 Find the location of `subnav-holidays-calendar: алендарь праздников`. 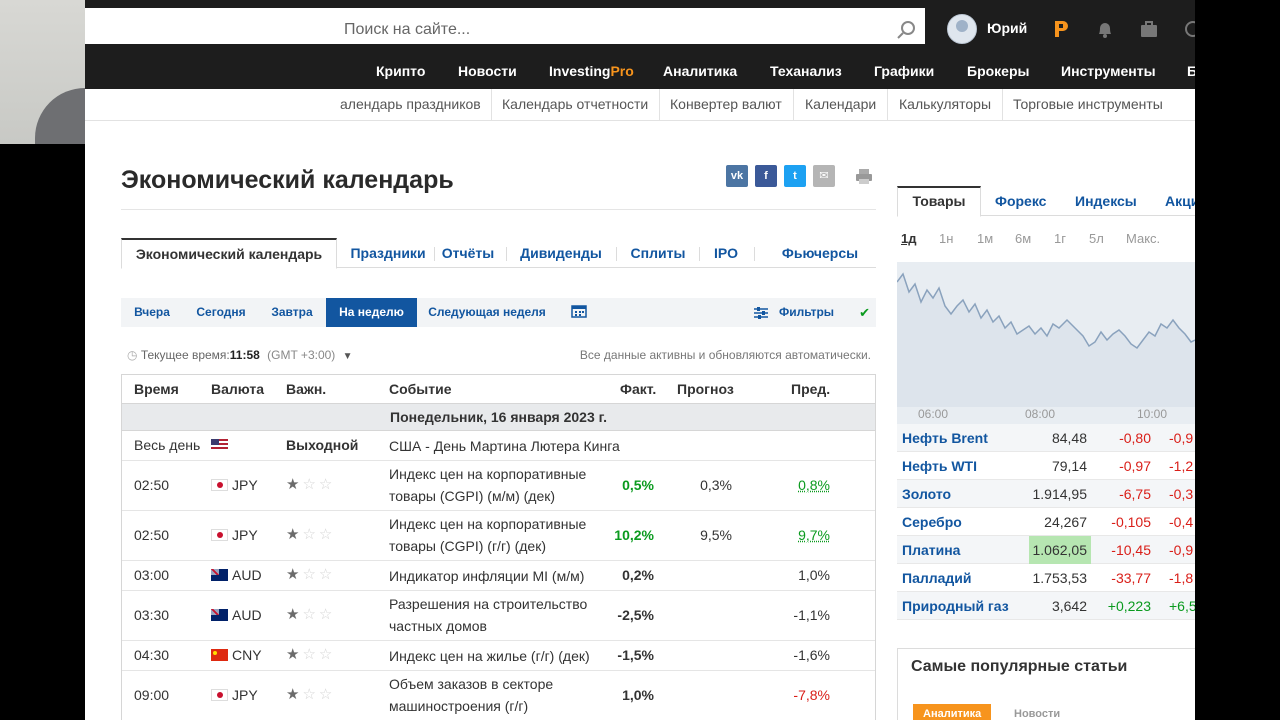

subnav-holidays-calendar: алендарь праздников is located at coordinates (410, 104).